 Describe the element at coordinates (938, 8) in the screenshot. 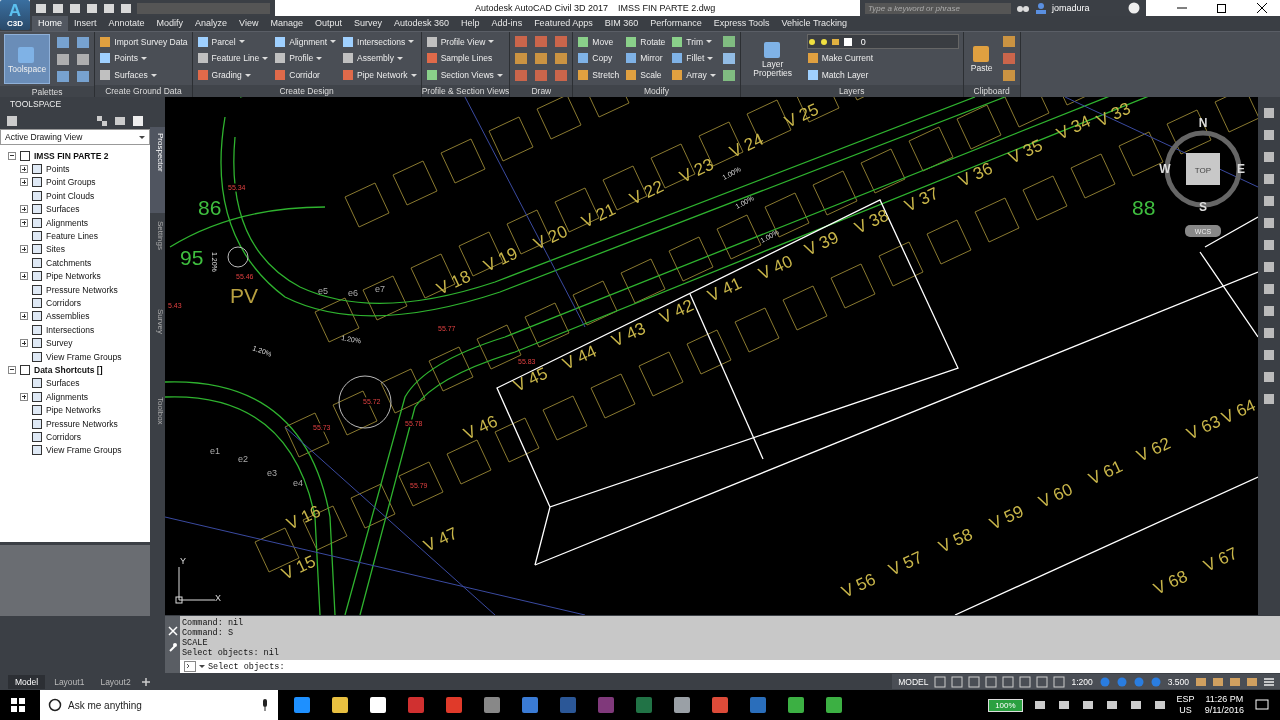

I see `search-field: Type a keyword or phrase` at that location.